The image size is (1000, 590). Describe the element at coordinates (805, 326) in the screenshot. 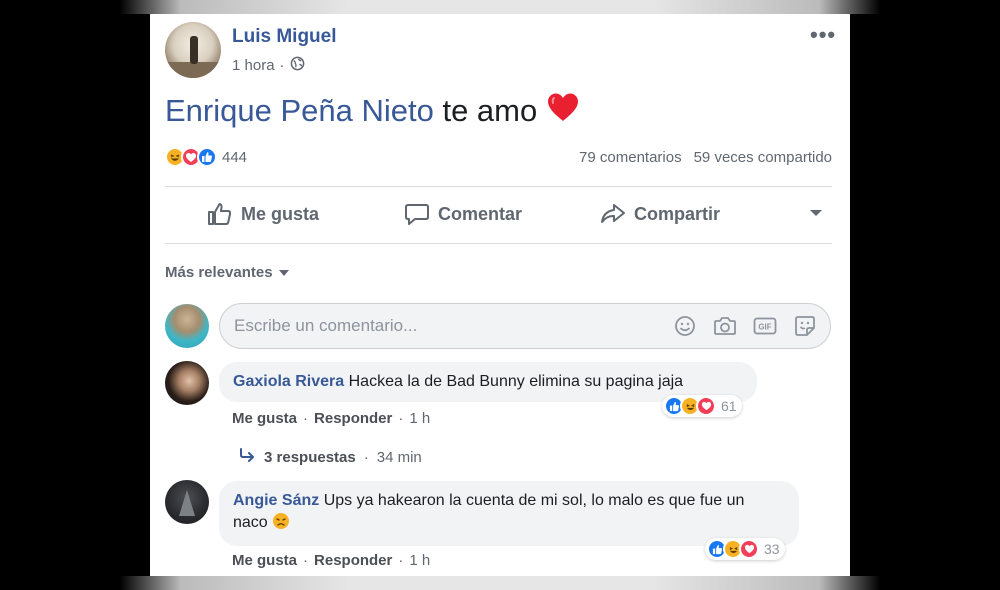

I see `sticker-icon` at that location.